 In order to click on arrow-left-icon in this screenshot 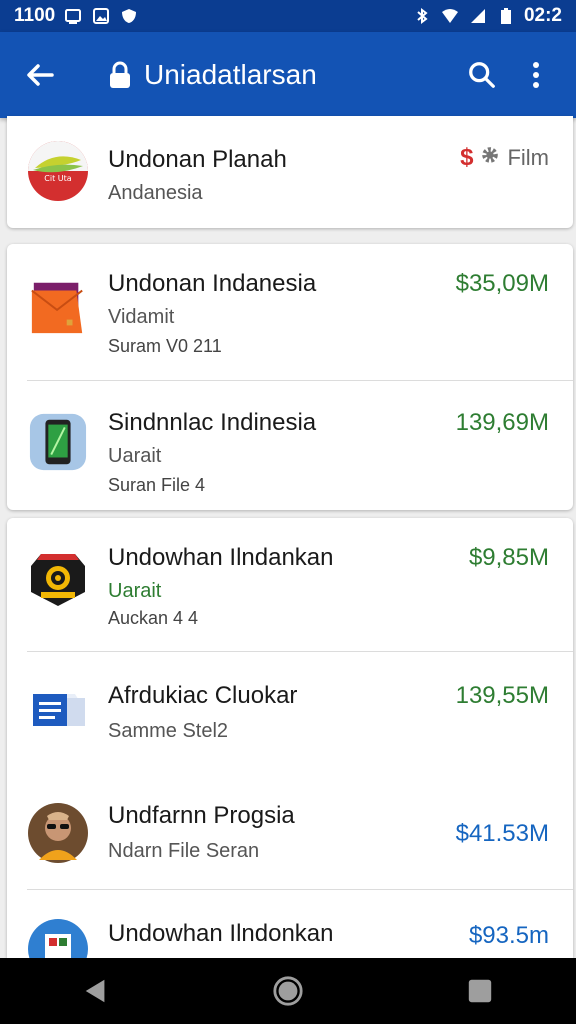, I will do `click(40, 75)`.